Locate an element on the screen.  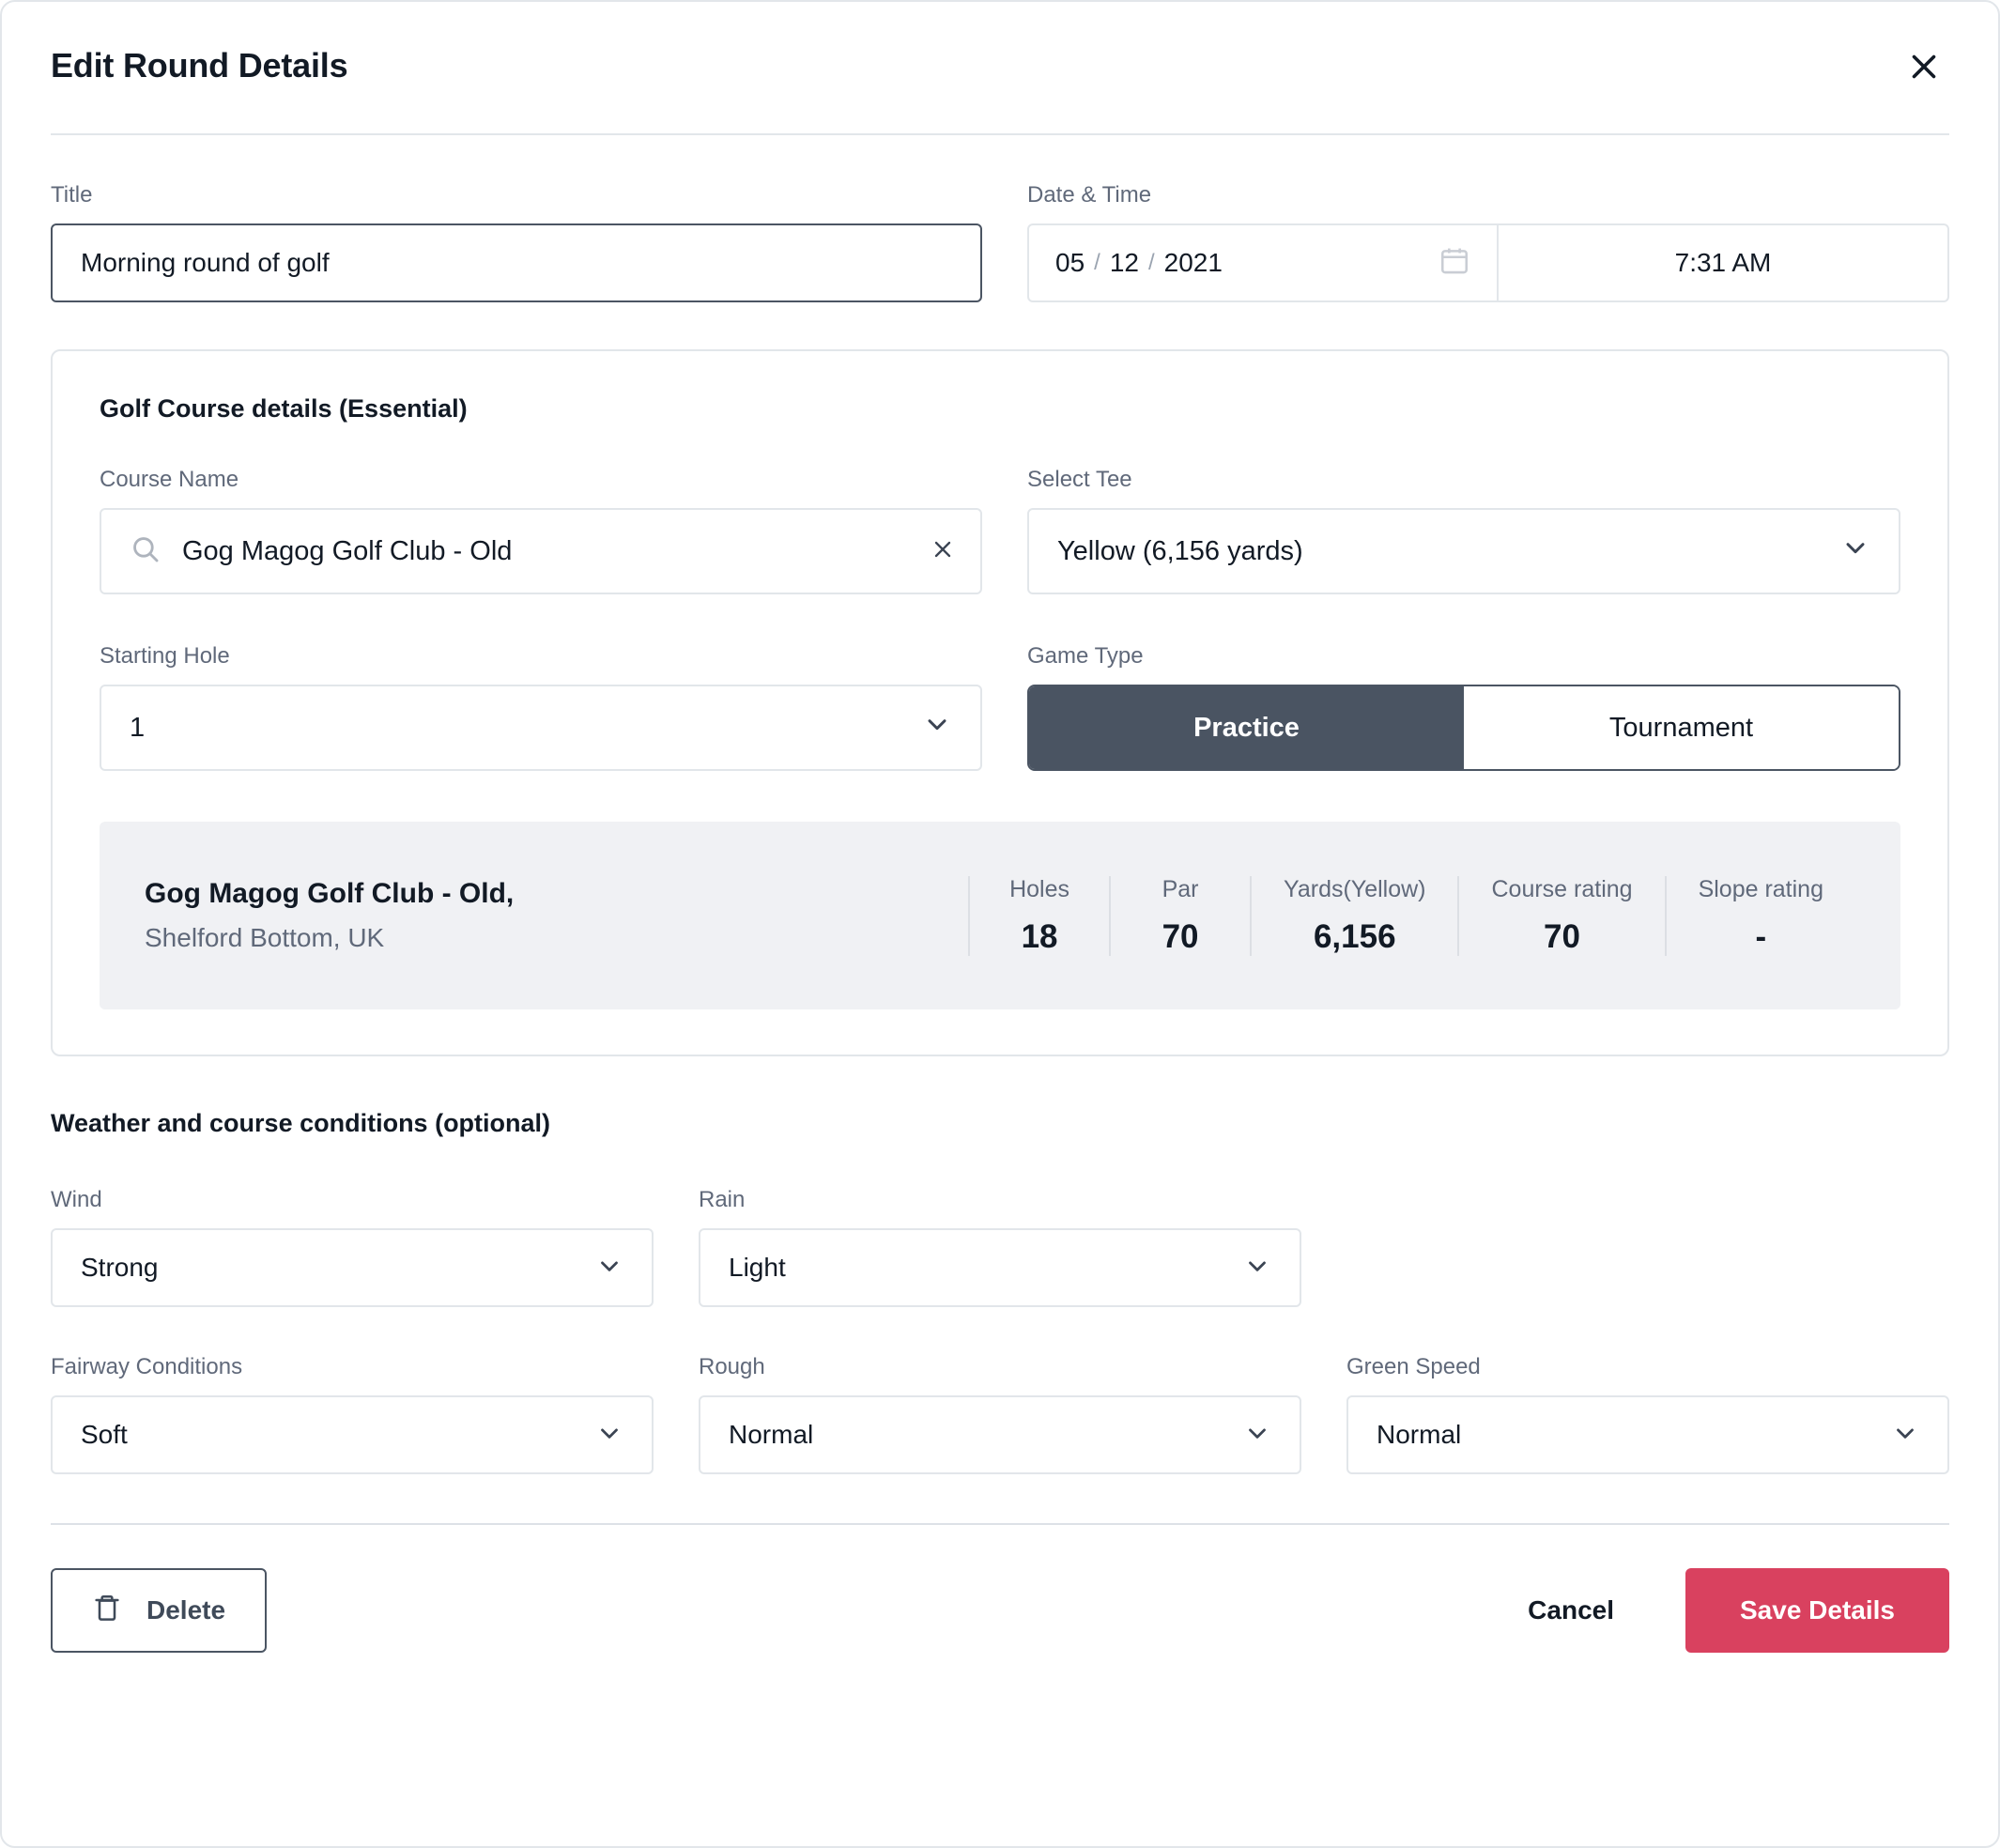
dialog-title: Edit Round Details is located at coordinates (199, 65).